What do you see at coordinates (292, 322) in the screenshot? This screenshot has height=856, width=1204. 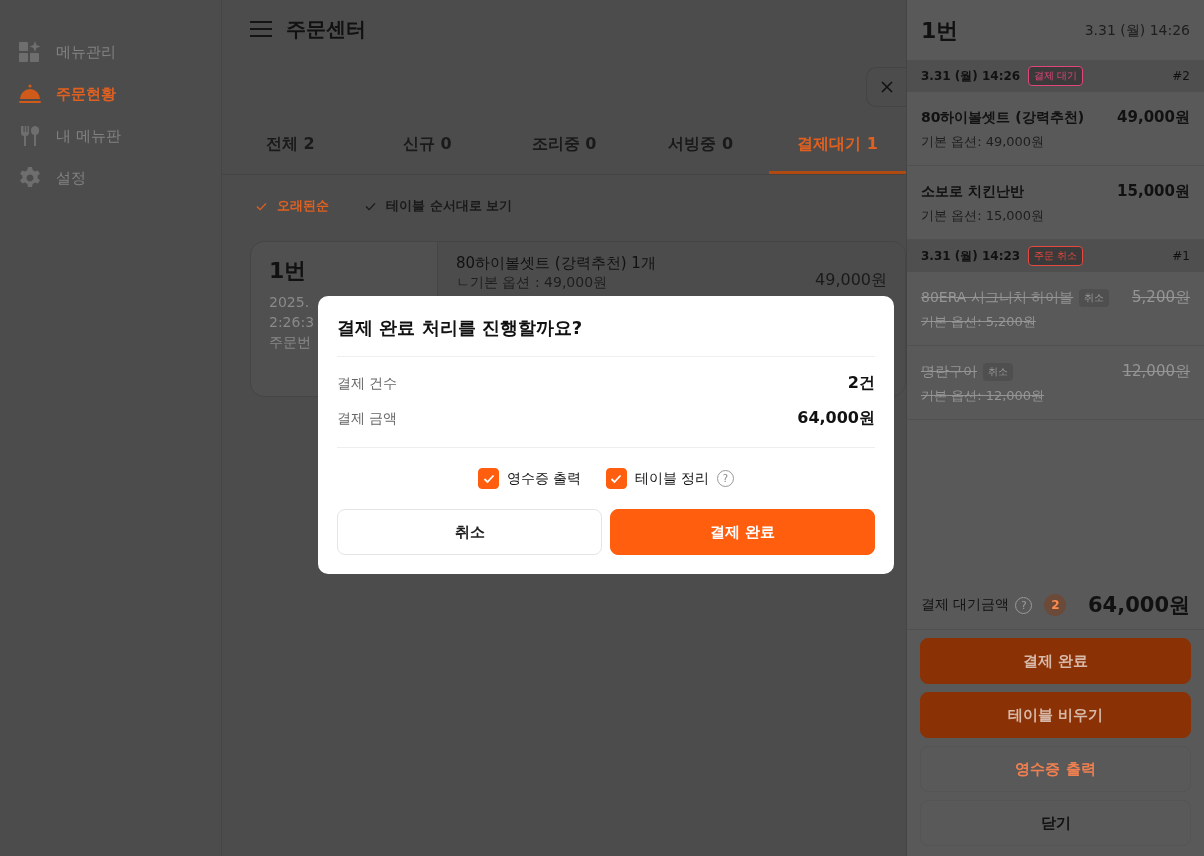 I see `order-info: 2:26:3` at bounding box center [292, 322].